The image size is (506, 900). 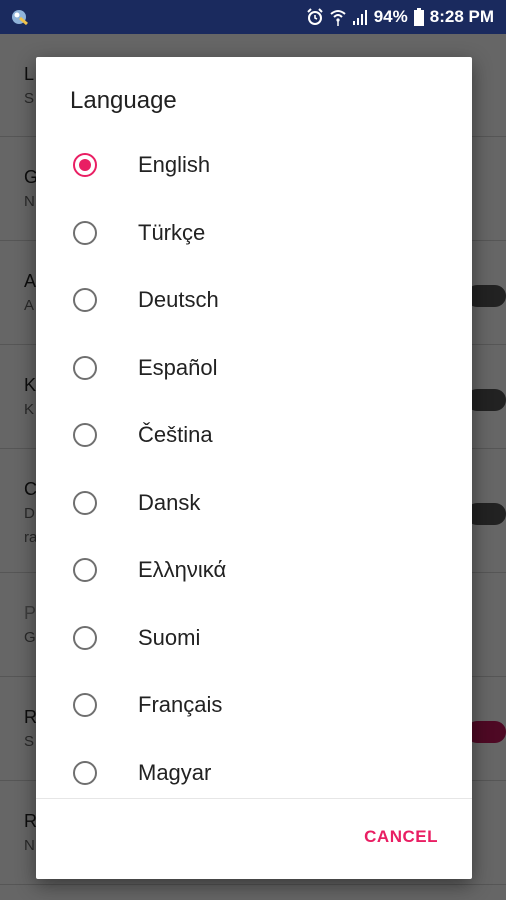 I want to click on option-label: Magyar, so click(x=175, y=772).